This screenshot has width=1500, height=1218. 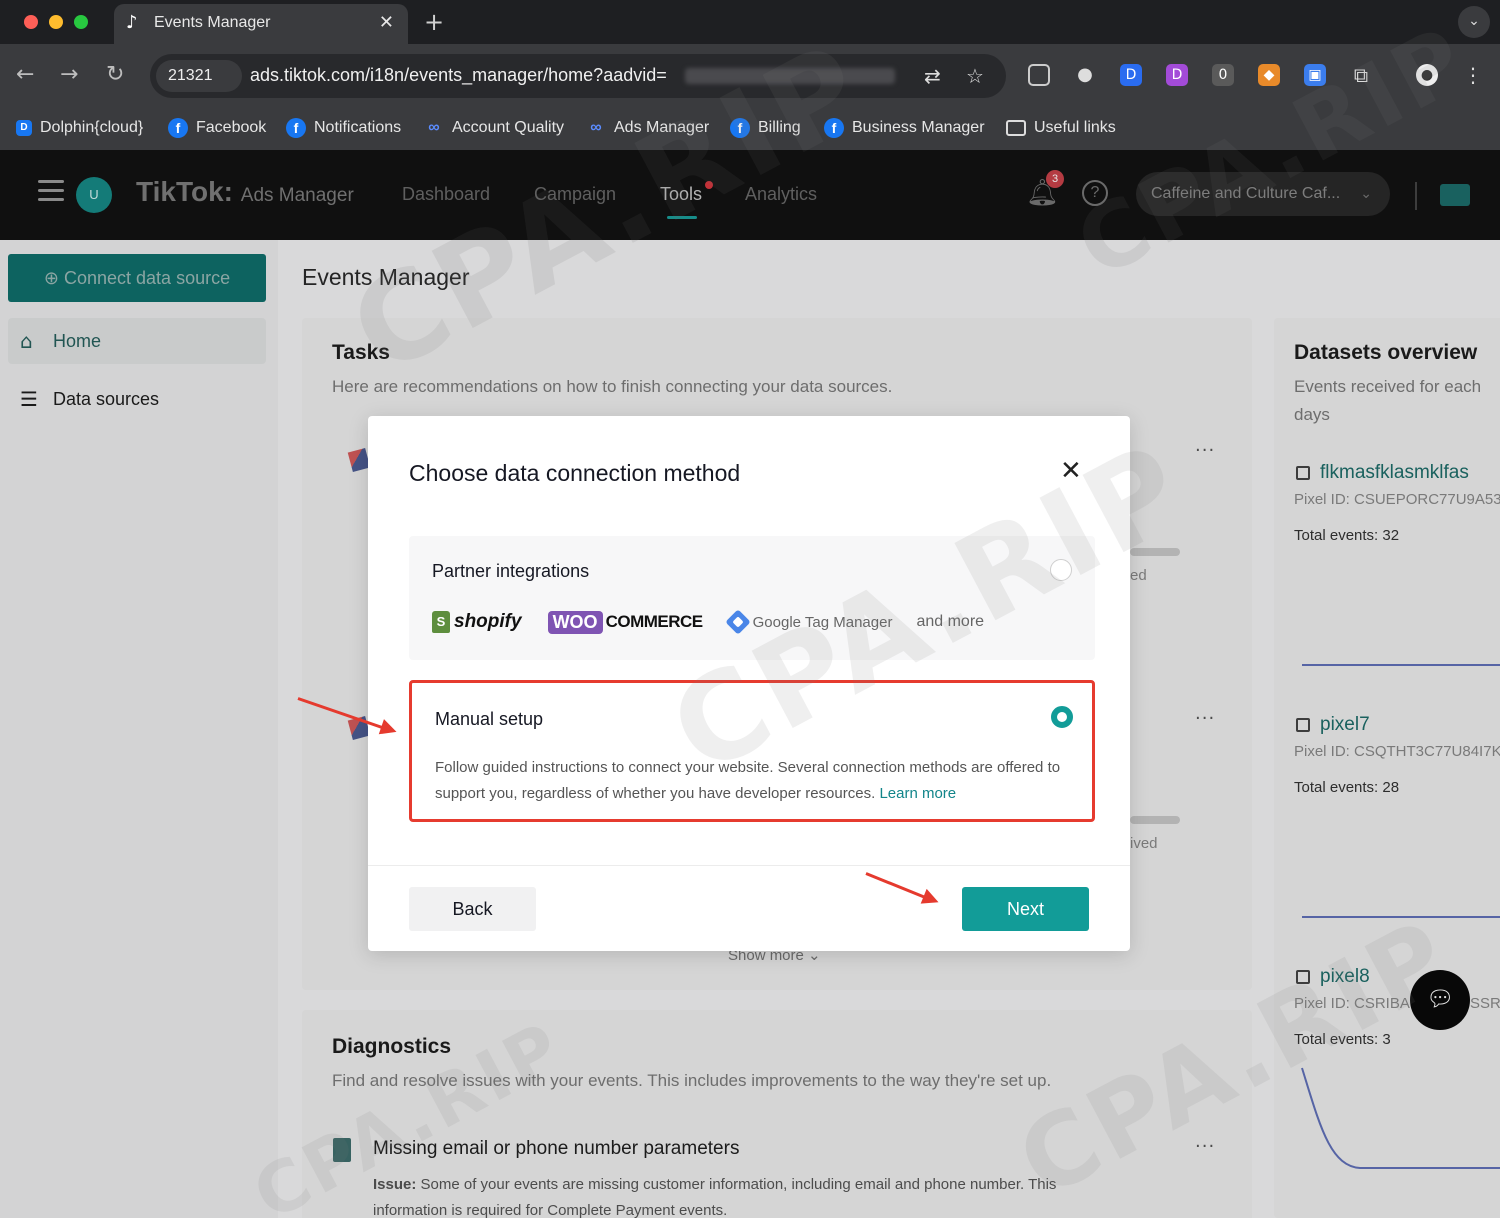 What do you see at coordinates (1016, 128) in the screenshot?
I see `folder-icon` at bounding box center [1016, 128].